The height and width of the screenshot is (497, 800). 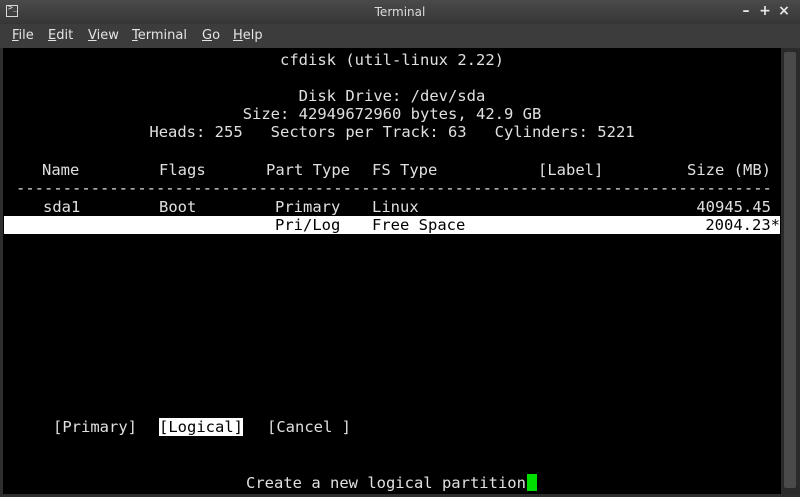 I want to click on menu-view-label: iew, so click(x=107, y=35).